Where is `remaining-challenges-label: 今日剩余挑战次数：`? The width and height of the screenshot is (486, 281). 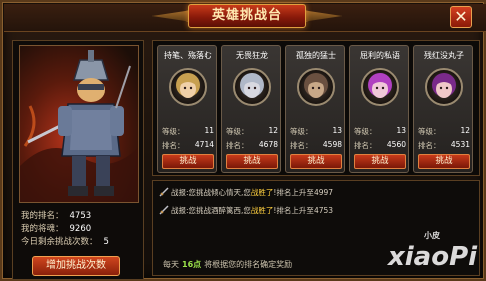
remaining-challenges-label: 今日剩余挑战次数： is located at coordinates (59, 242).